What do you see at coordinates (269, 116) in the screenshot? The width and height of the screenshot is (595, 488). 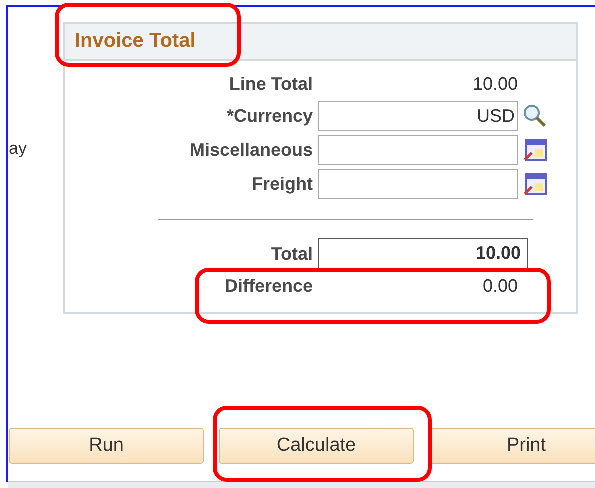 I see `field-label: *Currency` at bounding box center [269, 116].